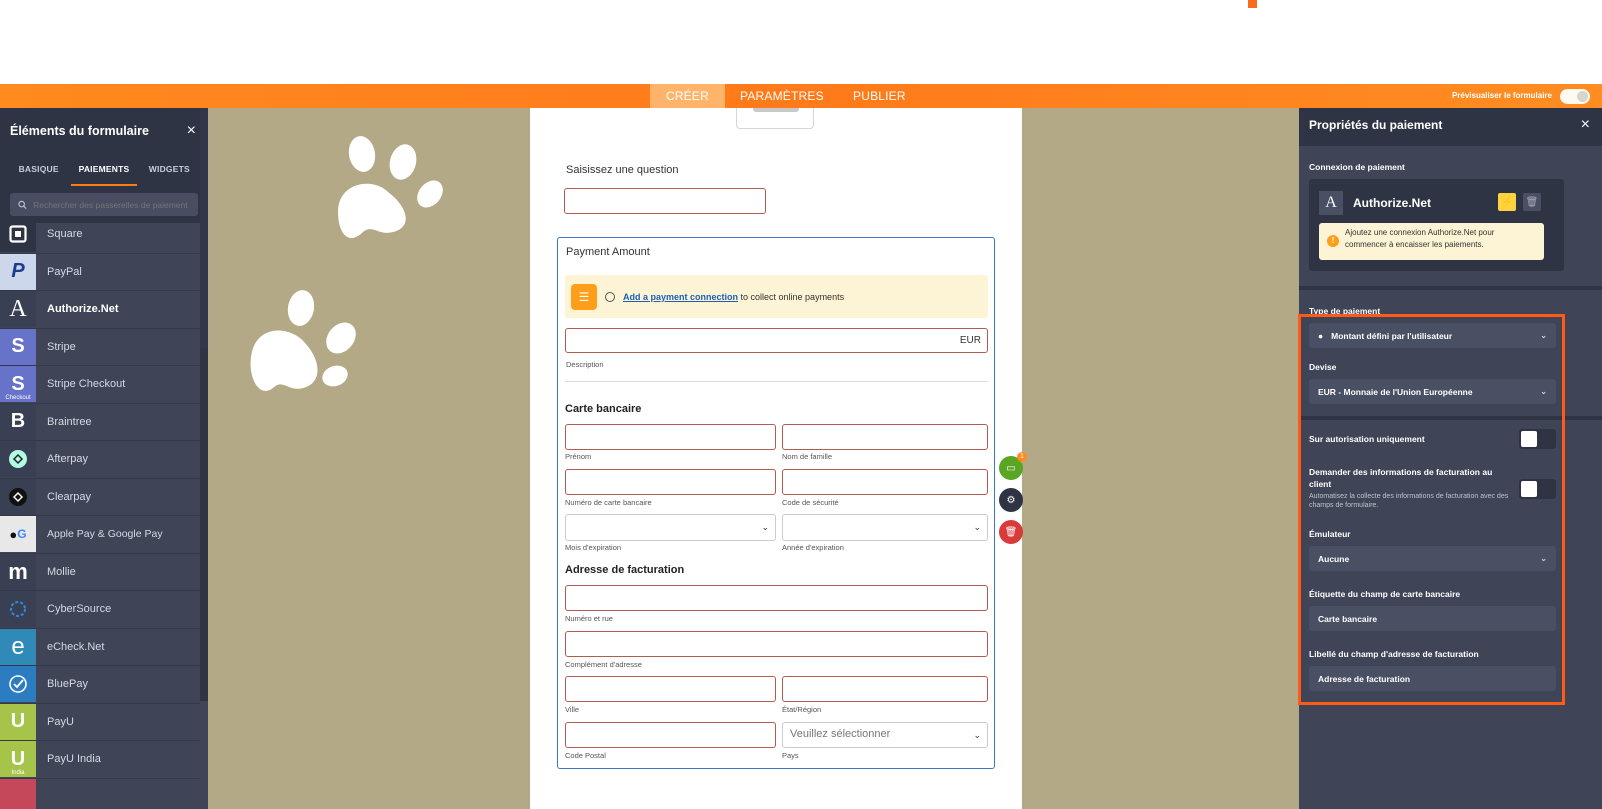 The height and width of the screenshot is (809, 1602). What do you see at coordinates (1432, 391) in the screenshot?
I see `currency-select: EUR - Monnaie de l'Union Européenne ⌄` at bounding box center [1432, 391].